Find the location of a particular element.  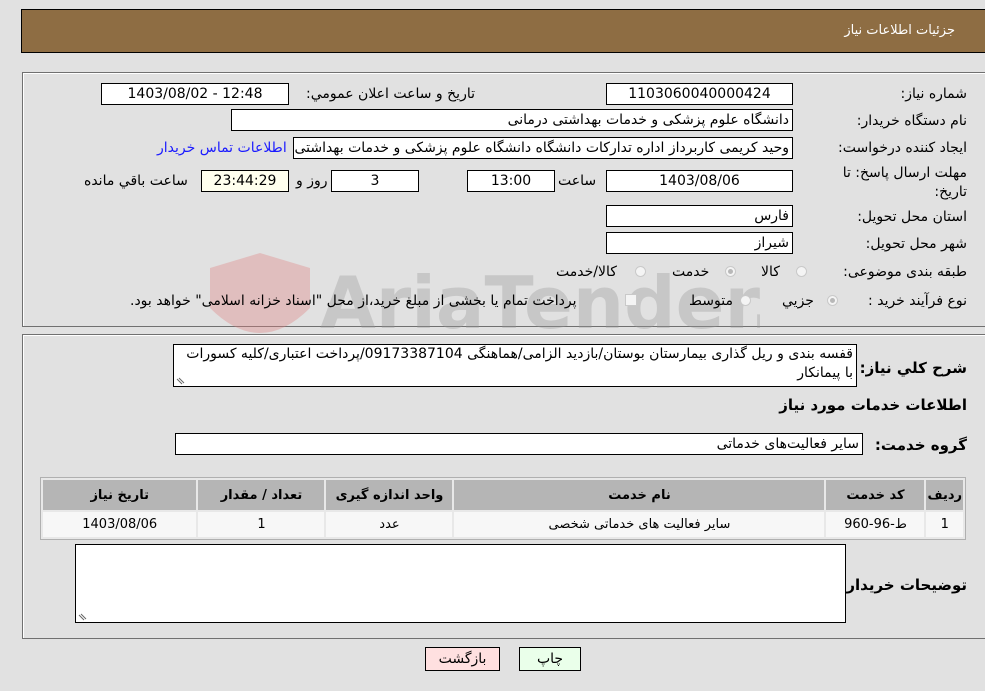

description-label: شرح کلي نیاز: is located at coordinates (913, 368).